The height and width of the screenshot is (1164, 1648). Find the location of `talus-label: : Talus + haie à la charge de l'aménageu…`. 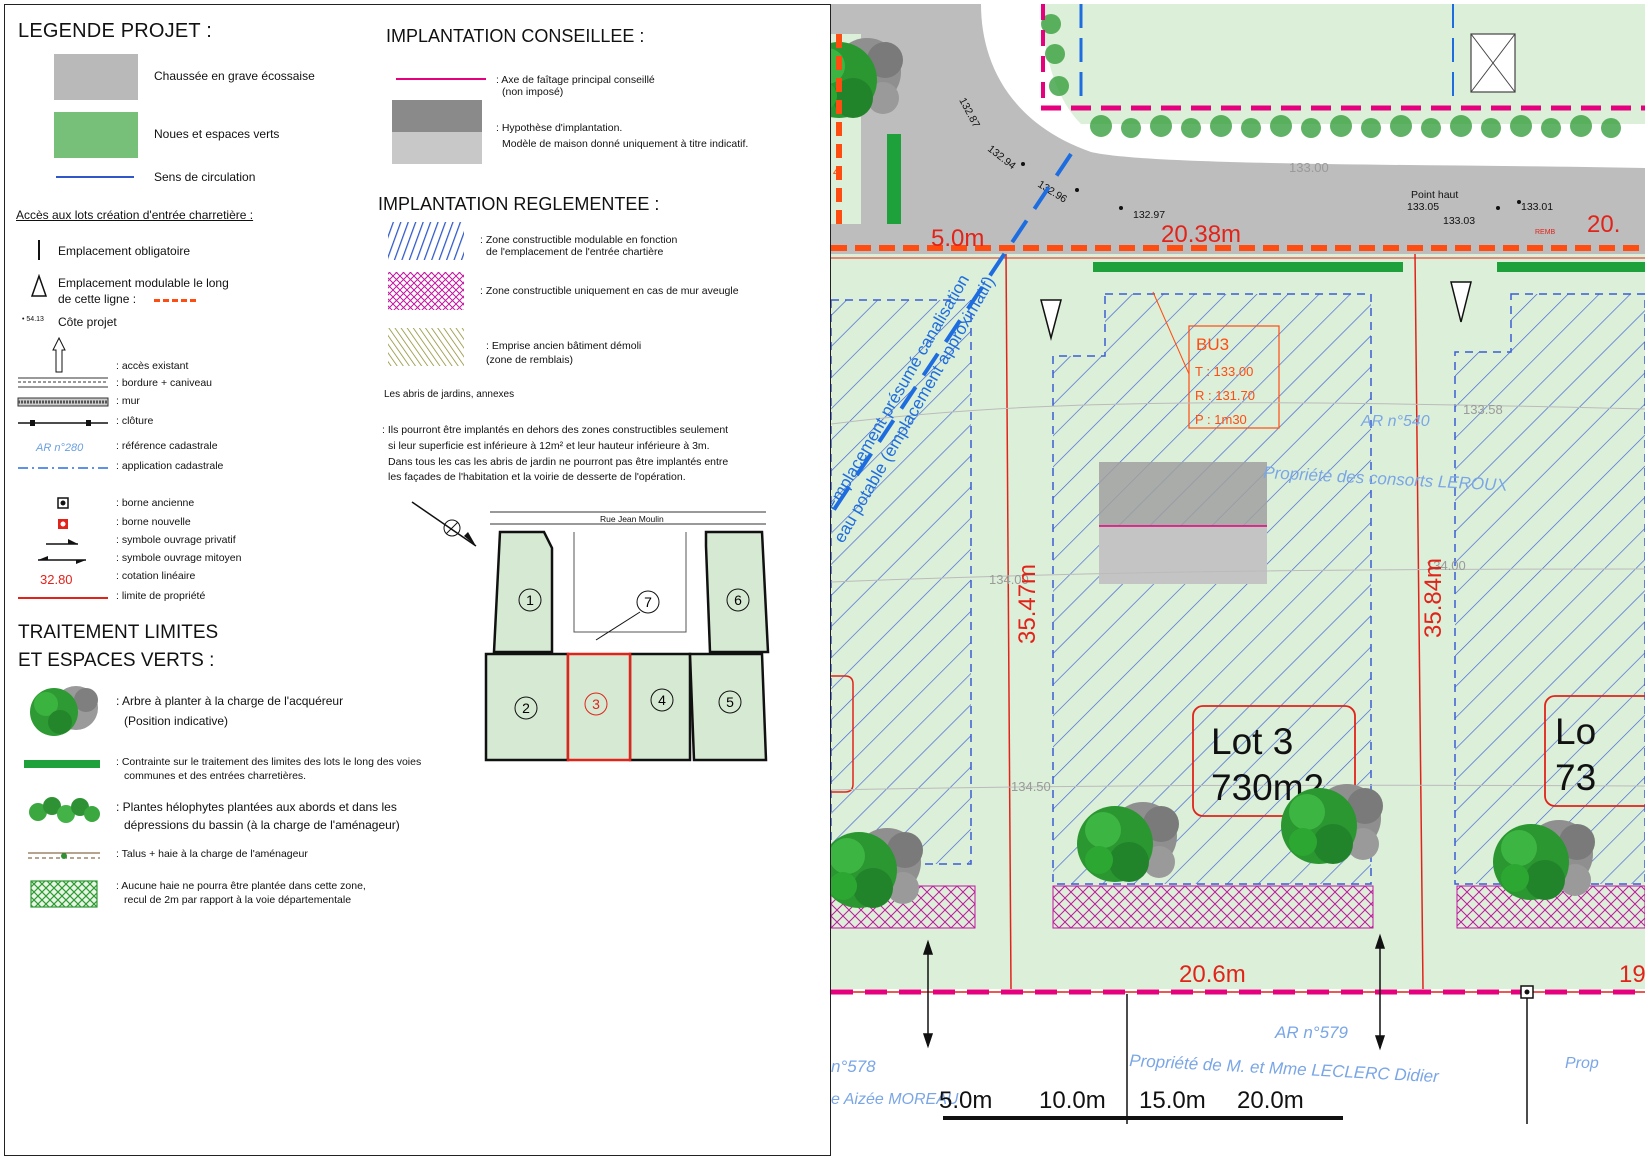

talus-label: : Talus + haie à la charge de l'aménageu… is located at coordinates (212, 854).